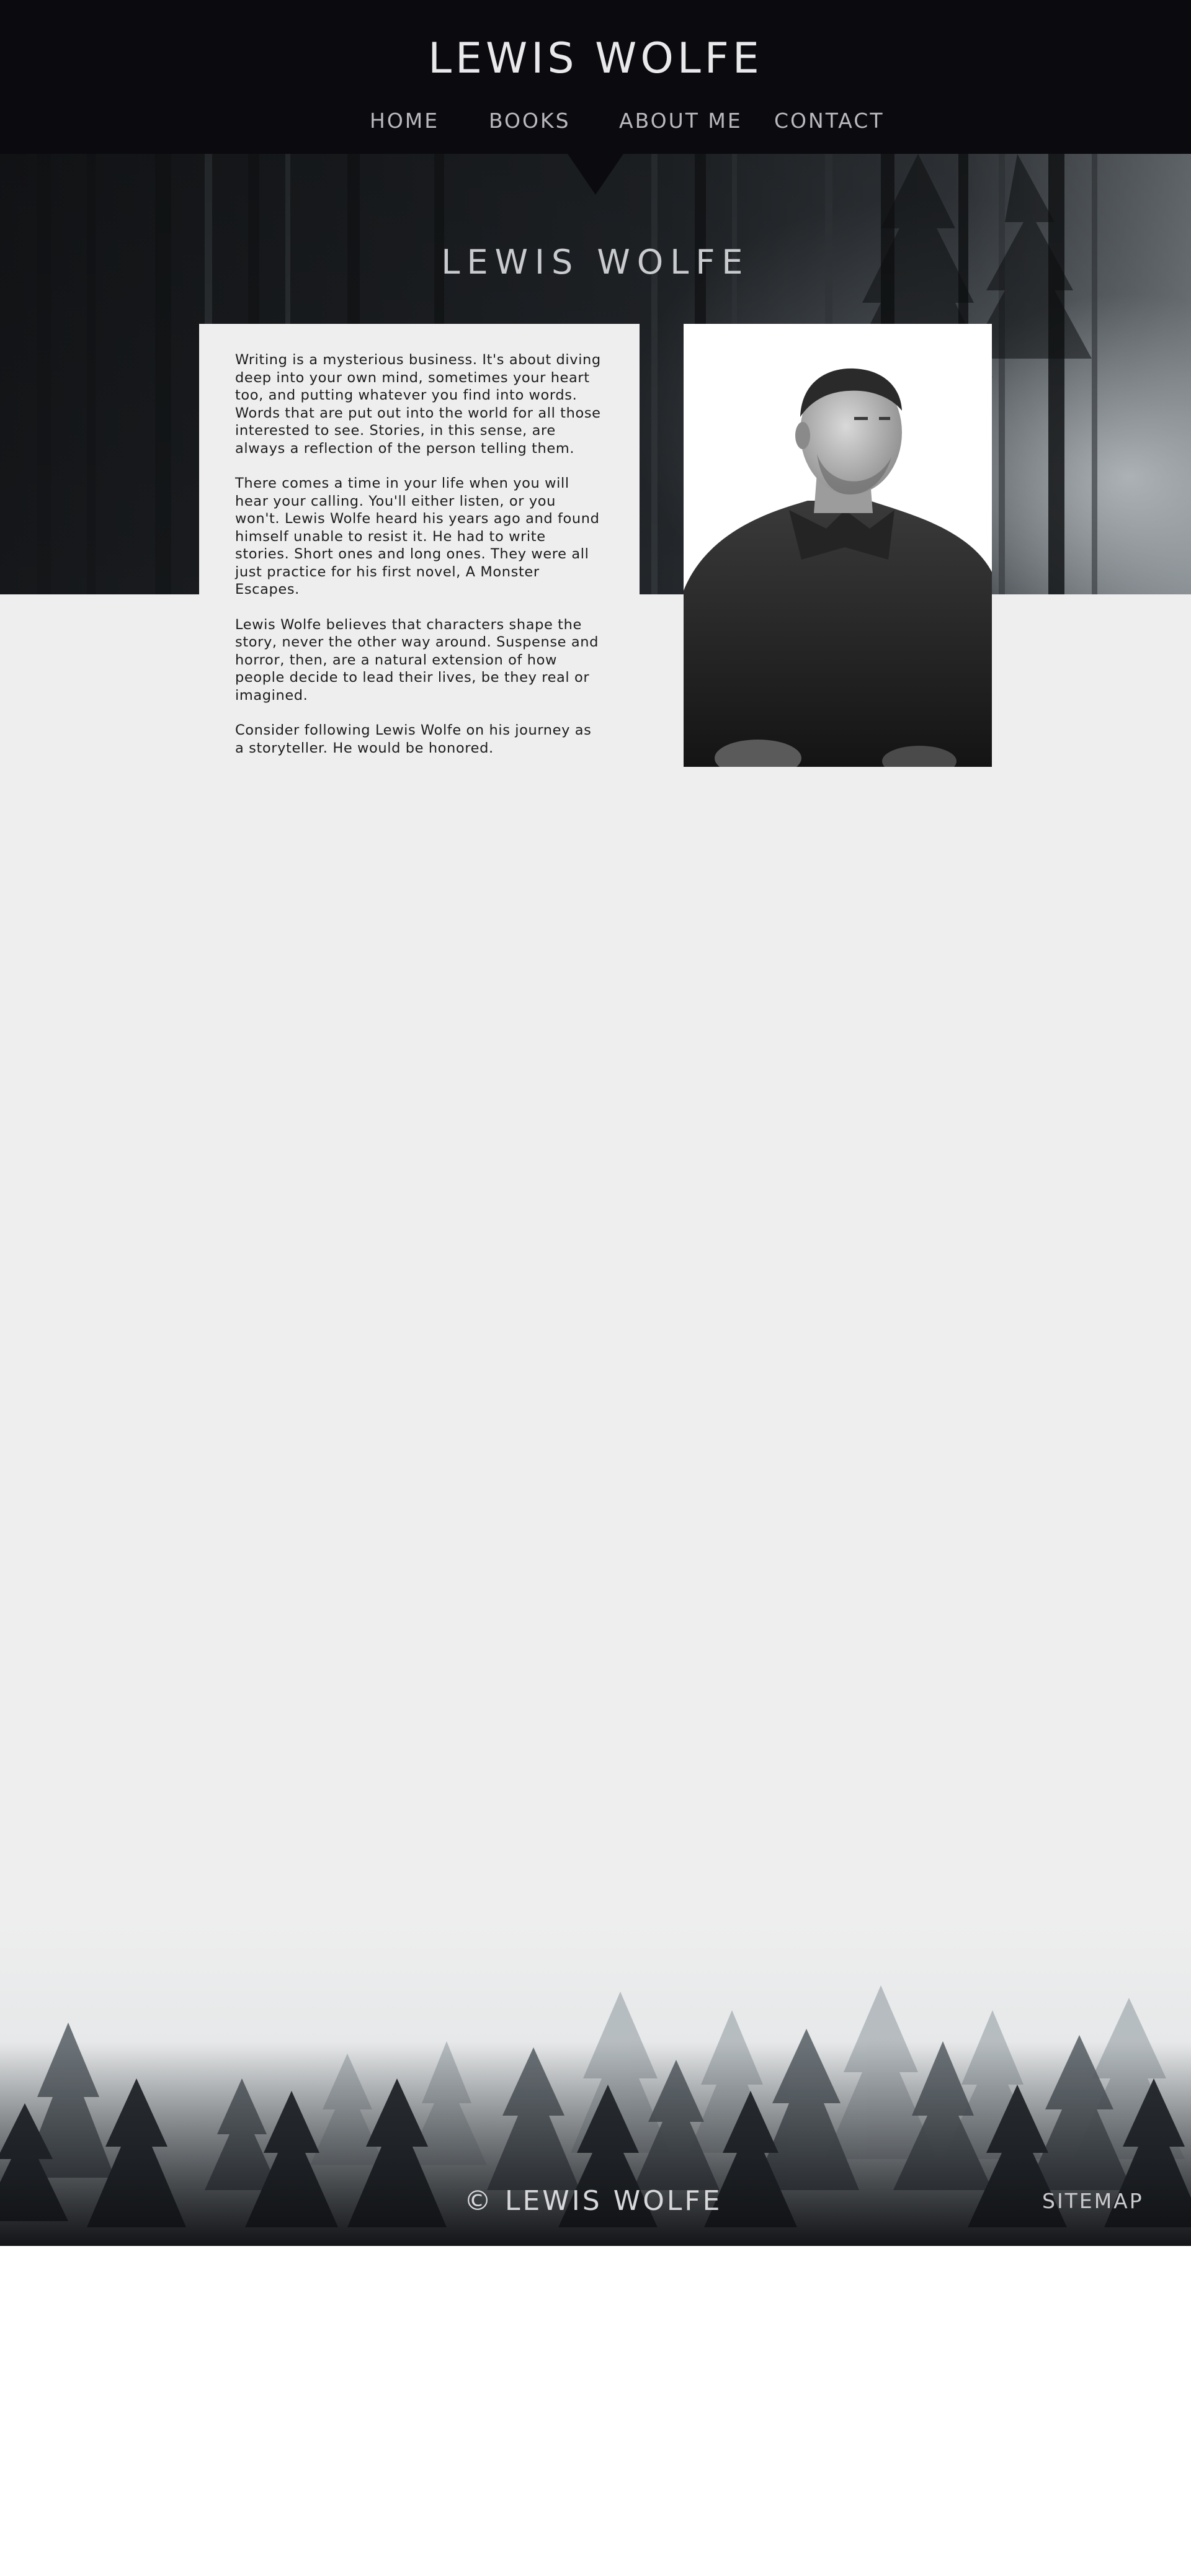 Image resolution: width=1191 pixels, height=2576 pixels. Describe the element at coordinates (595, 262) in the screenshot. I see `hero-title: LEWIS WOLFE` at that location.